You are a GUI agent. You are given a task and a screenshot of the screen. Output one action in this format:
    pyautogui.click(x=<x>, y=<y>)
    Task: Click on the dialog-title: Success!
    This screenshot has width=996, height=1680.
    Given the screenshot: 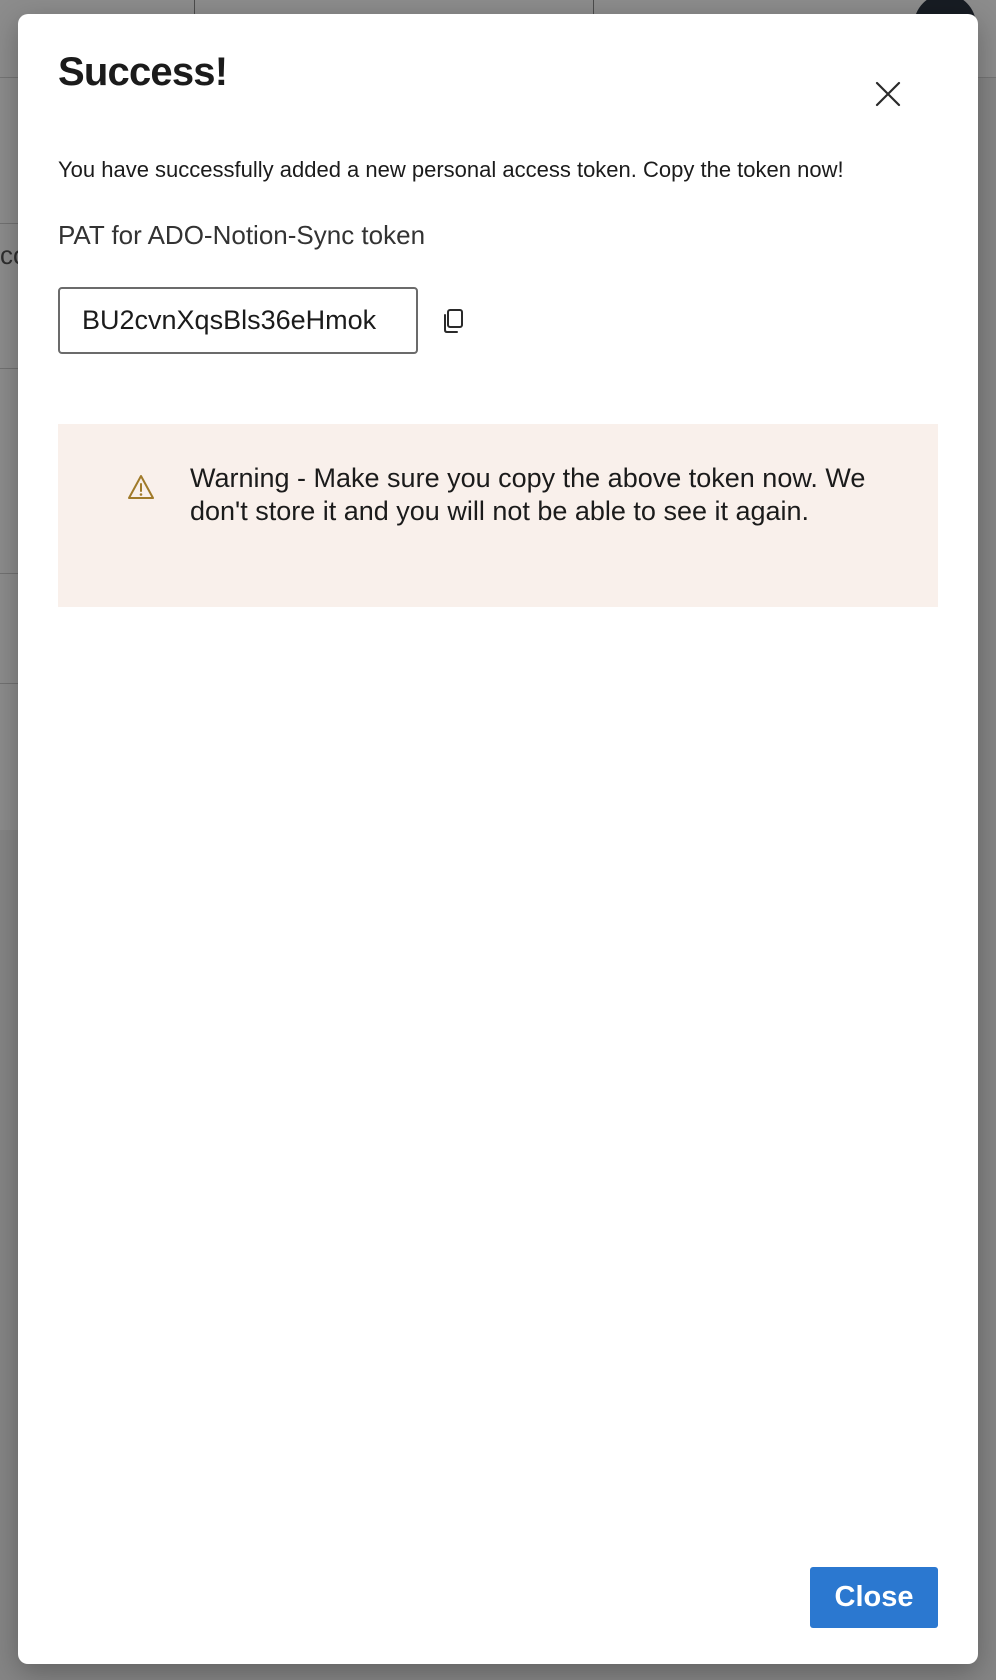 What is the action you would take?
    pyautogui.click(x=143, y=72)
    